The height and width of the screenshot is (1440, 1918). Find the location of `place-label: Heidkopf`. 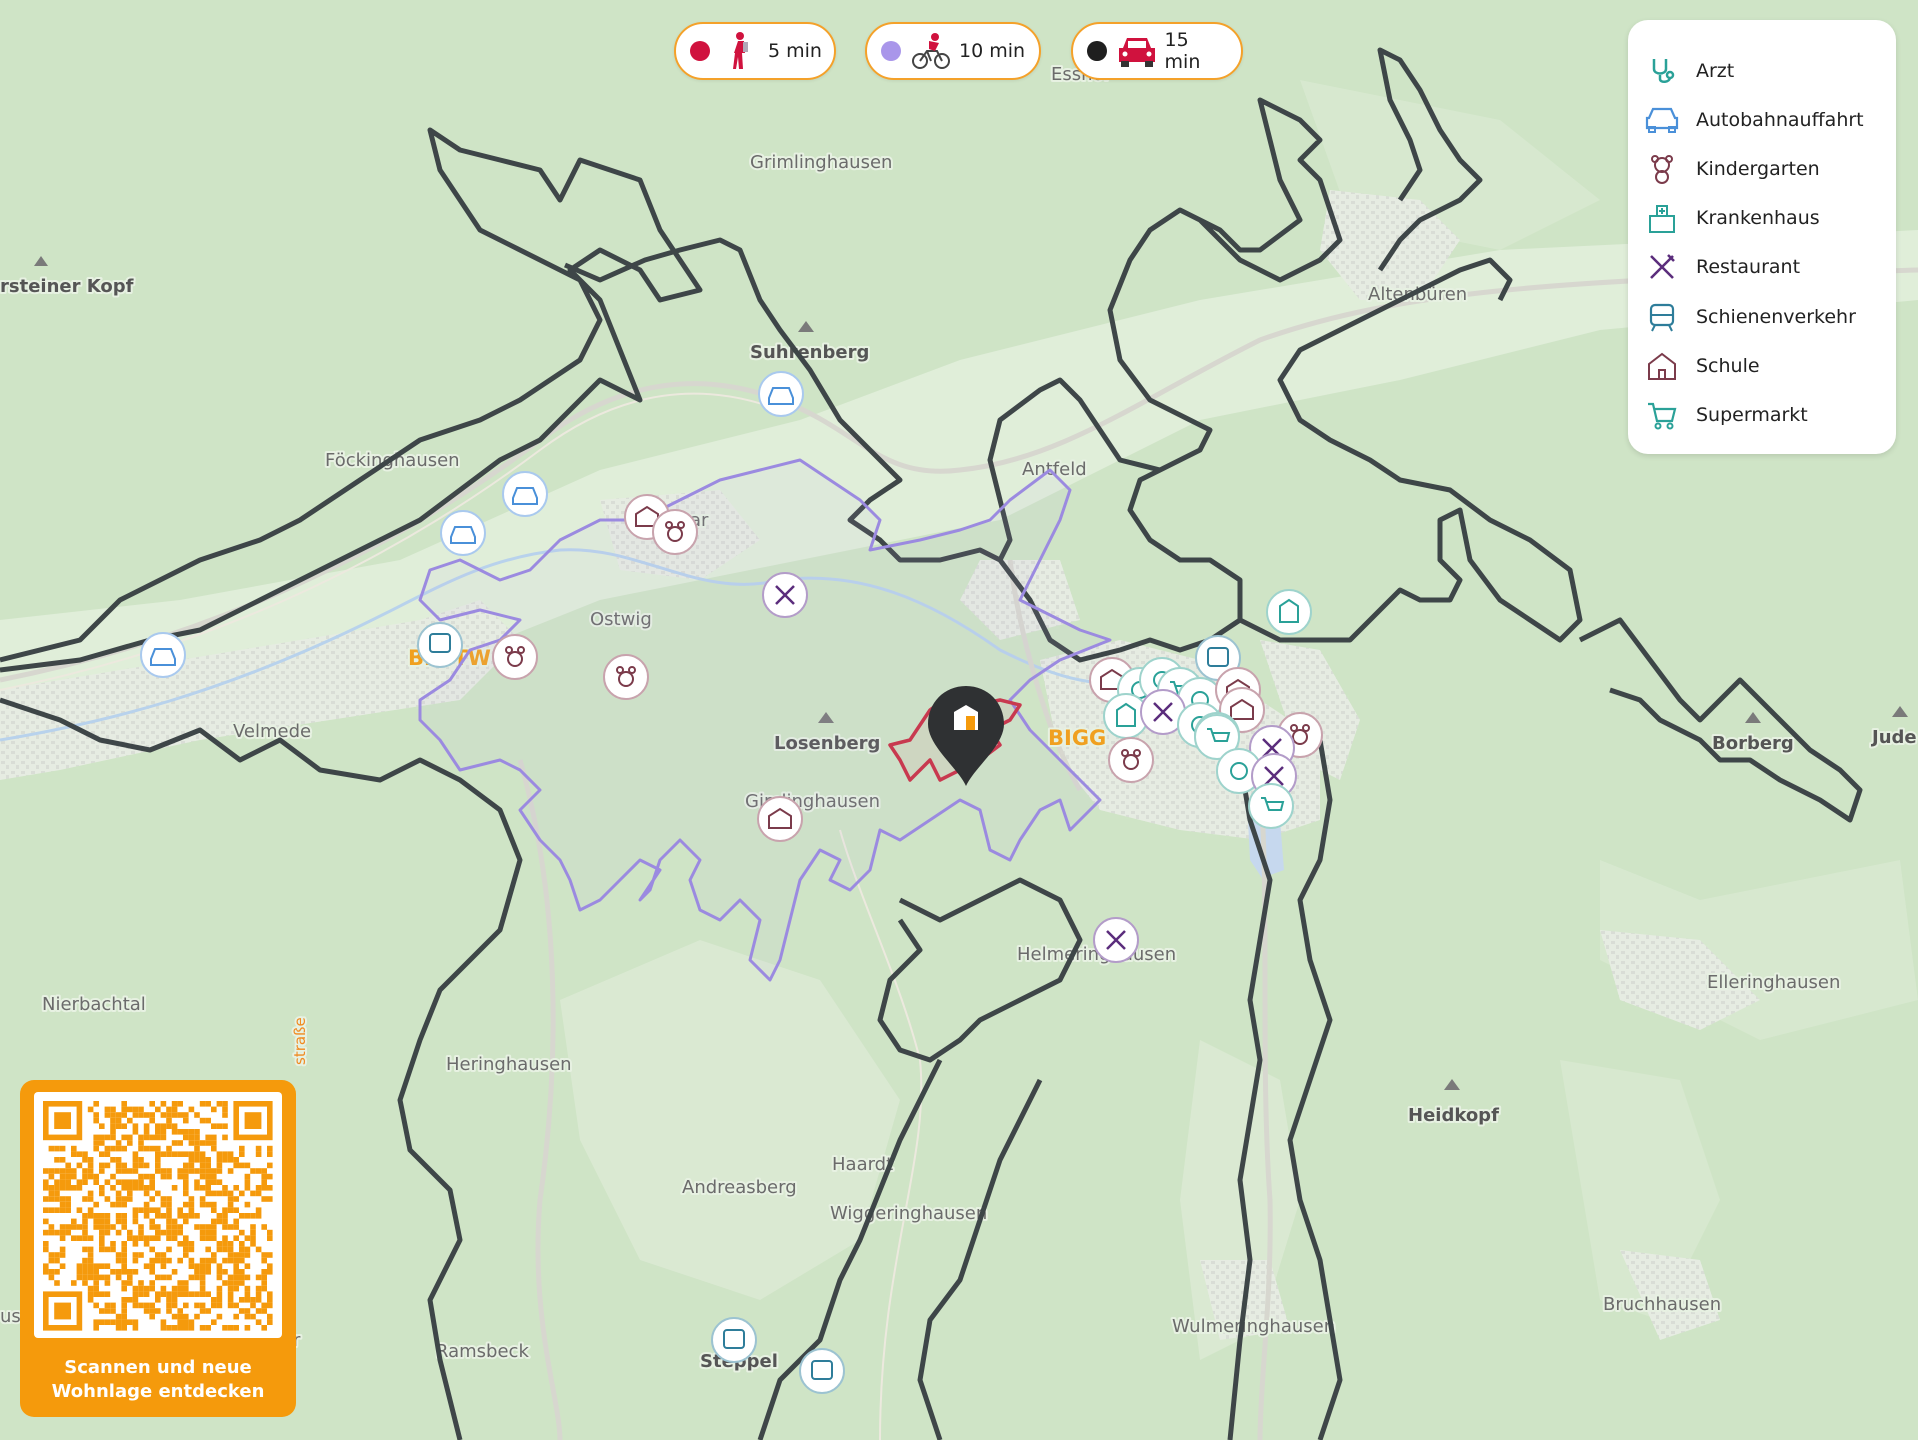

place-label: Heidkopf is located at coordinates (1453, 1115).